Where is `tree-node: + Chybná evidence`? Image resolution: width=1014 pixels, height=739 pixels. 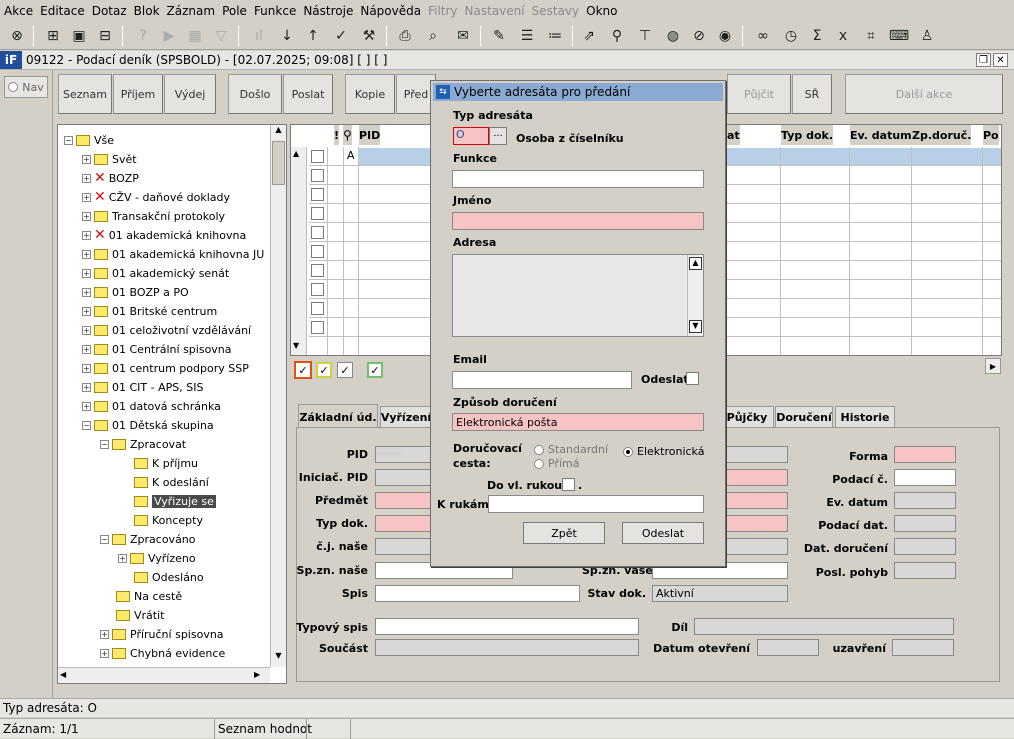
tree-node: + Chybná evidence is located at coordinates (162, 653).